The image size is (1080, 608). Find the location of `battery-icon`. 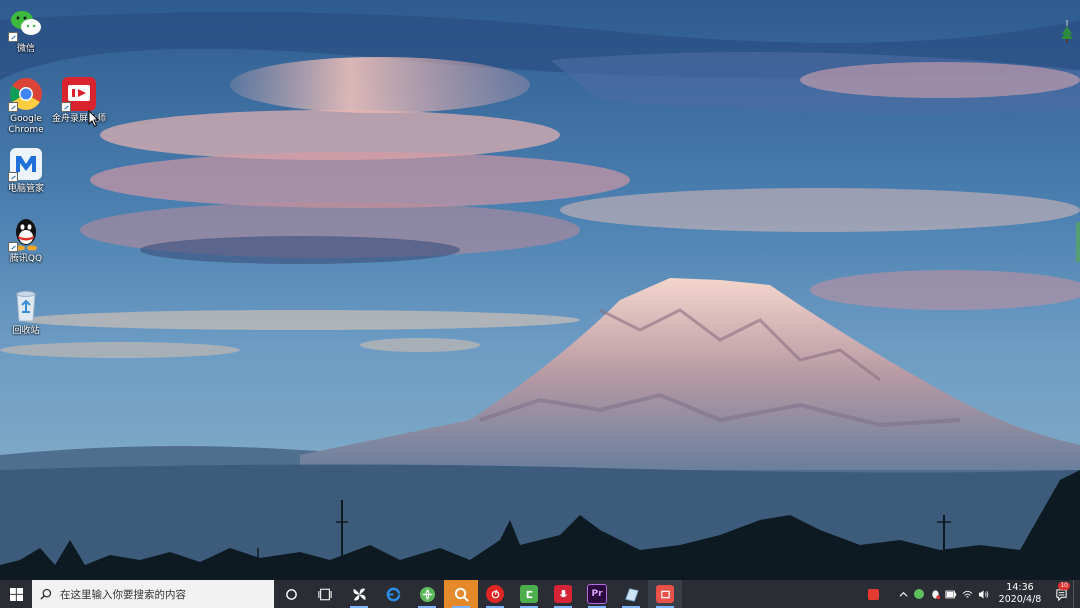

battery-icon is located at coordinates (951, 594).